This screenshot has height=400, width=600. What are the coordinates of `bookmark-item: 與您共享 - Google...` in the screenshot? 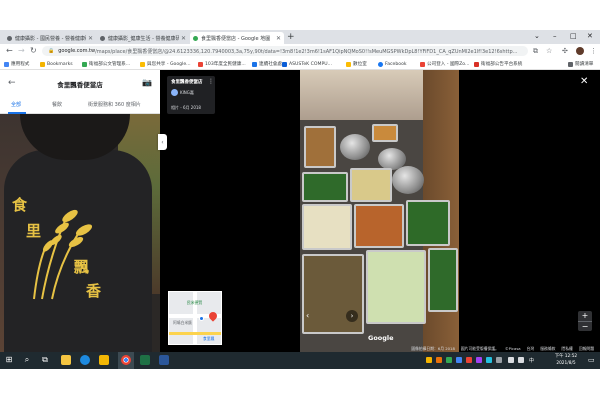 It's located at (165, 64).